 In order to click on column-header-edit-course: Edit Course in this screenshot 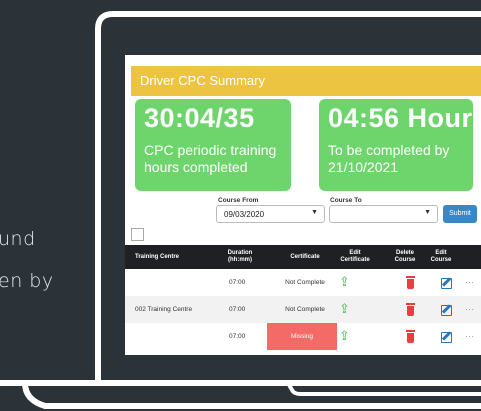, I will do `click(441, 256)`.